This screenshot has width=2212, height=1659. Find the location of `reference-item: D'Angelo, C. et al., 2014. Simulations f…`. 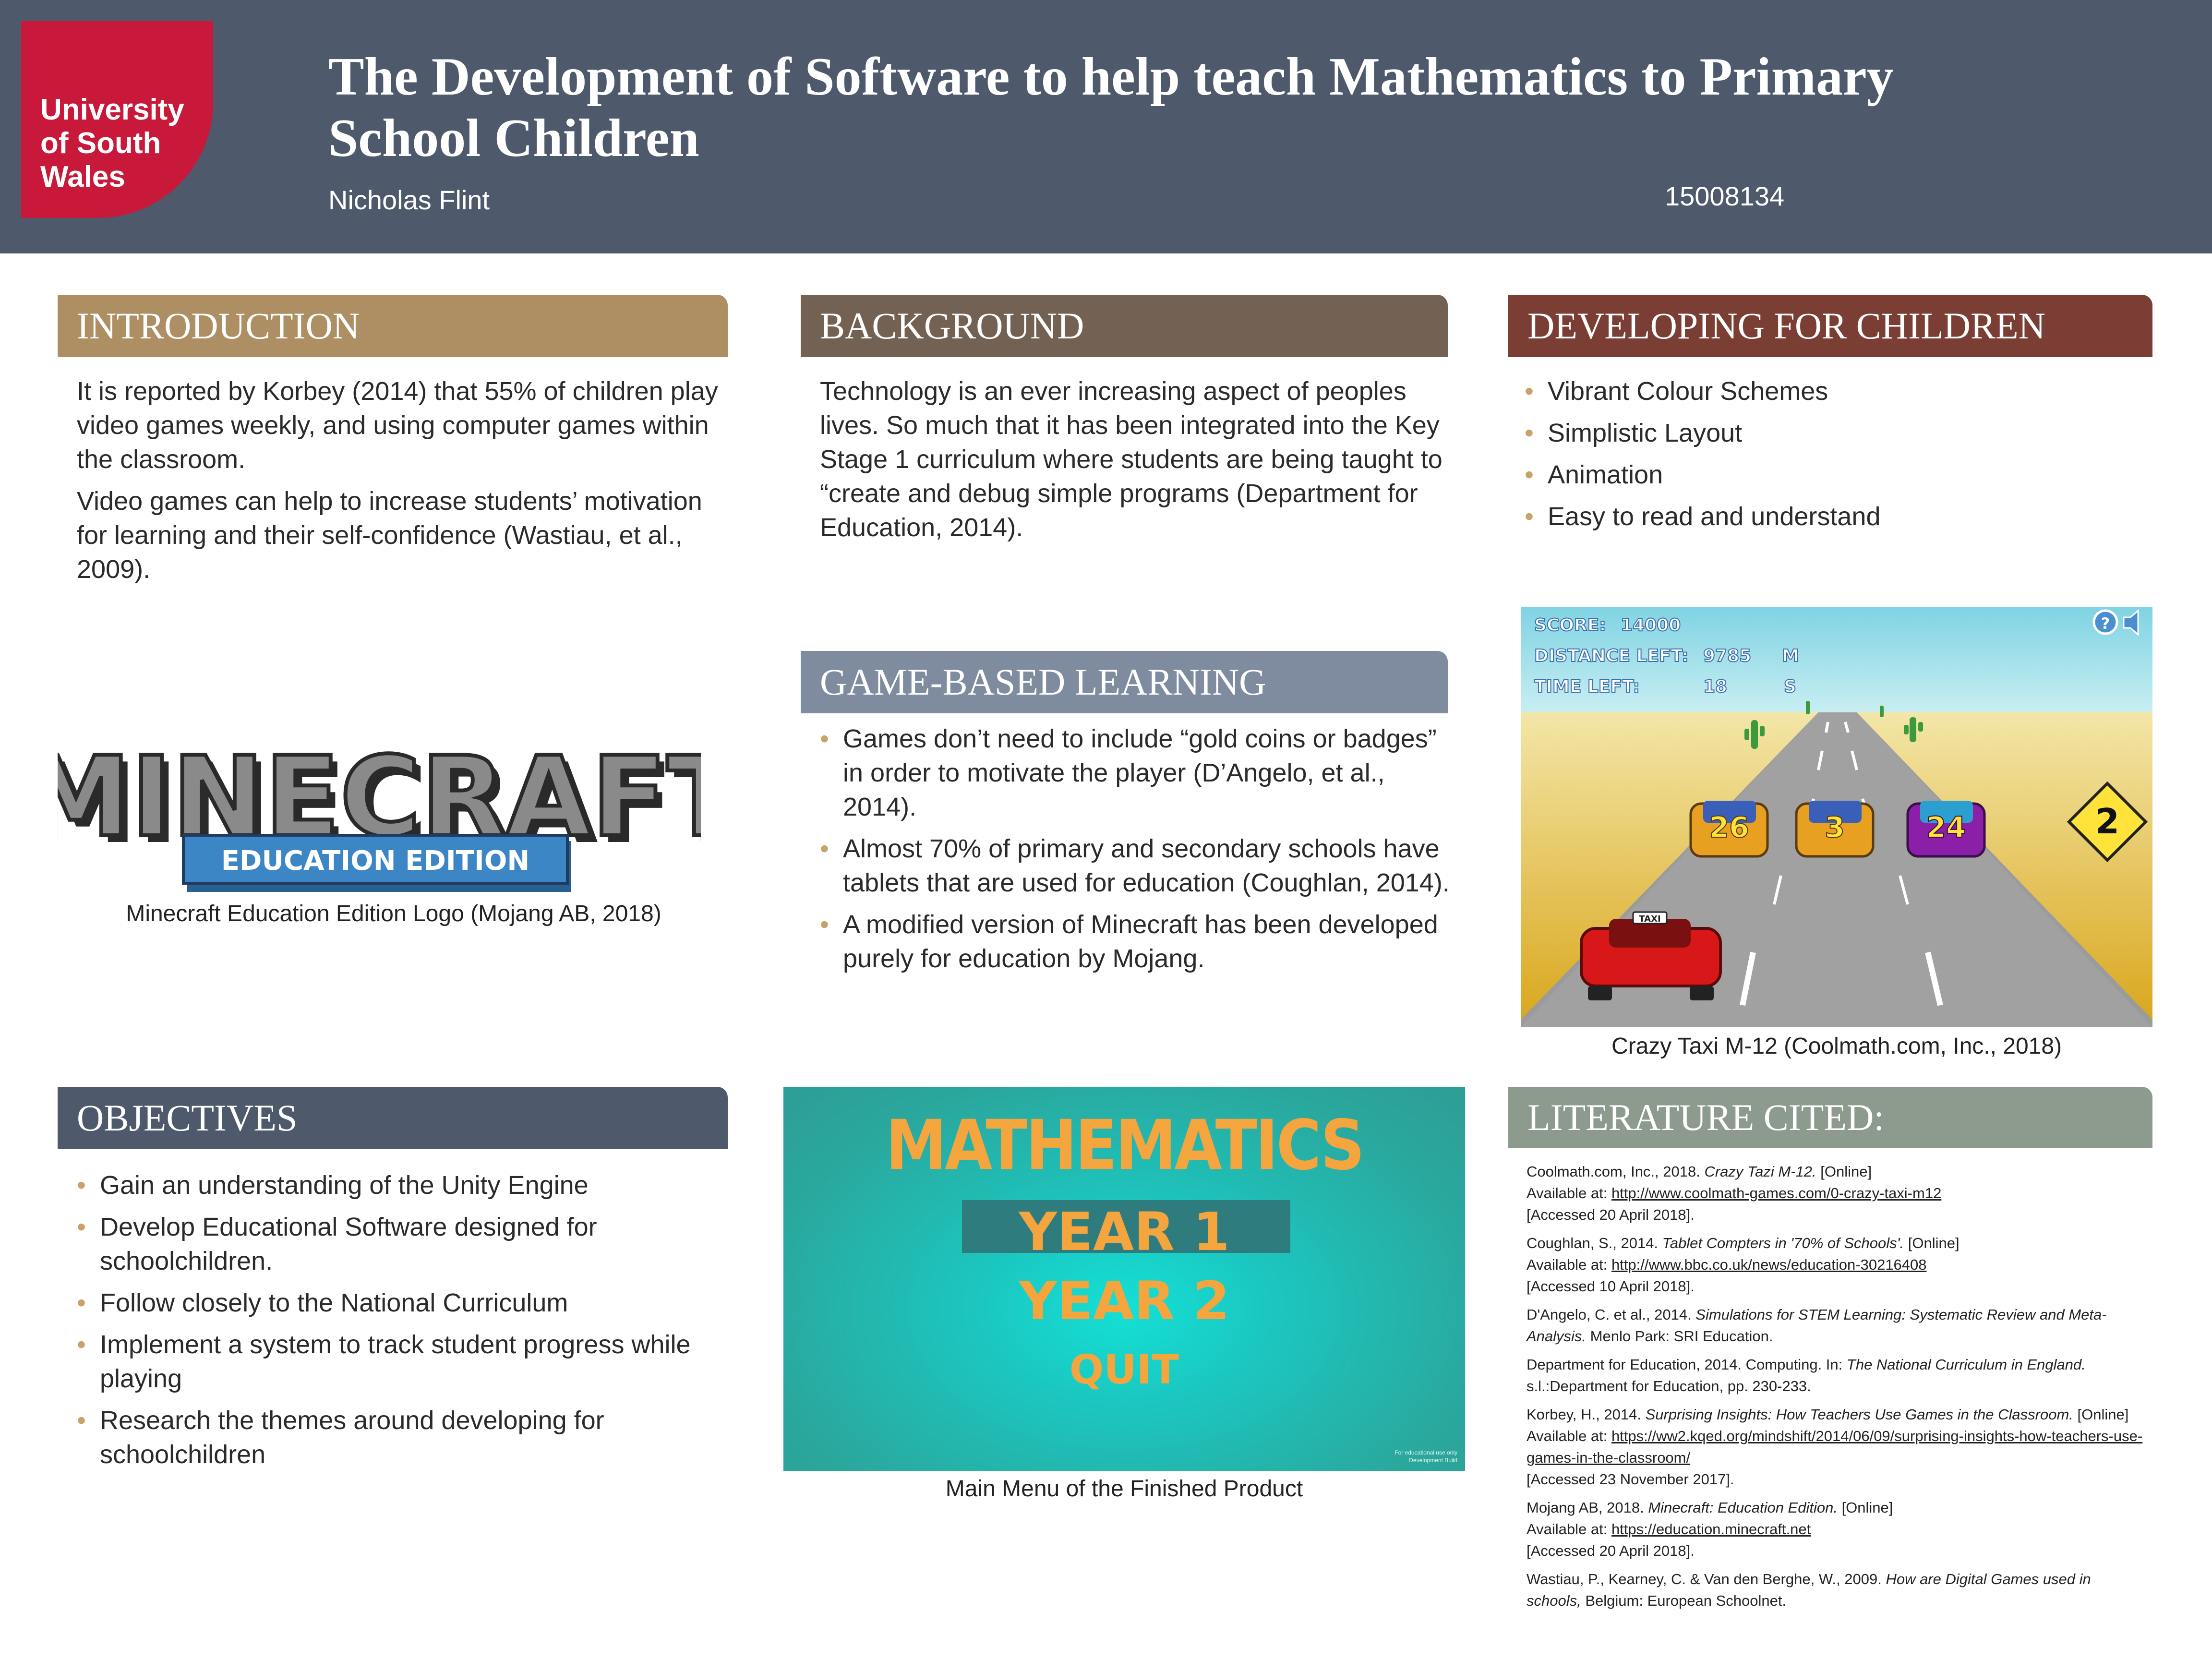

reference-item: D'Angelo, C. et al., 2014. Simulations f… is located at coordinates (1837, 1325).